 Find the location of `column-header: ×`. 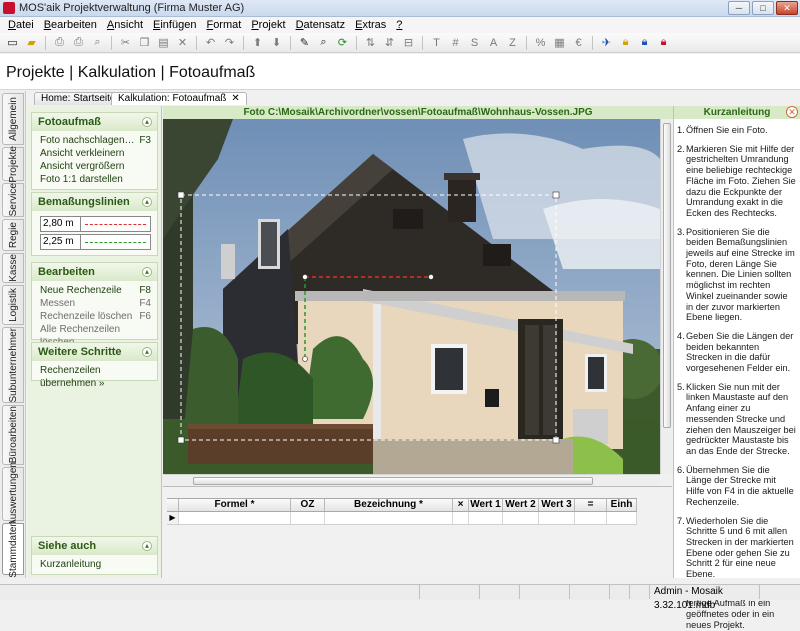

column-header: × is located at coordinates (461, 505).